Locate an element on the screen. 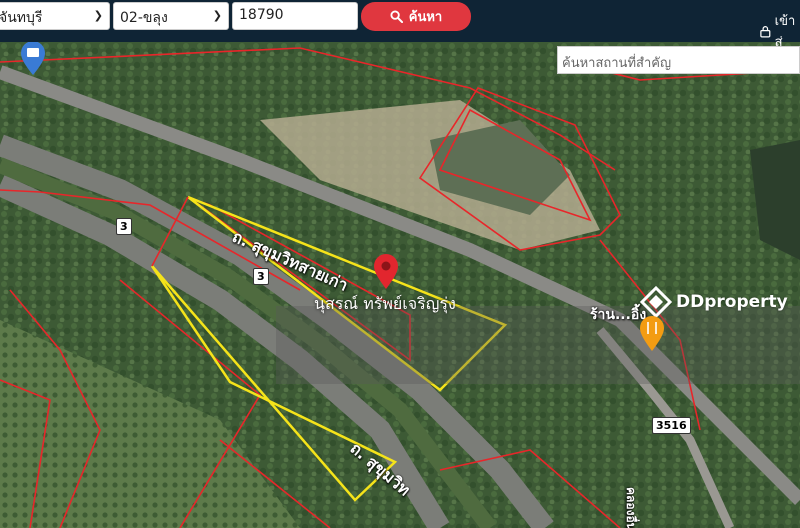  map-pin-icon is located at coordinates (386, 272).